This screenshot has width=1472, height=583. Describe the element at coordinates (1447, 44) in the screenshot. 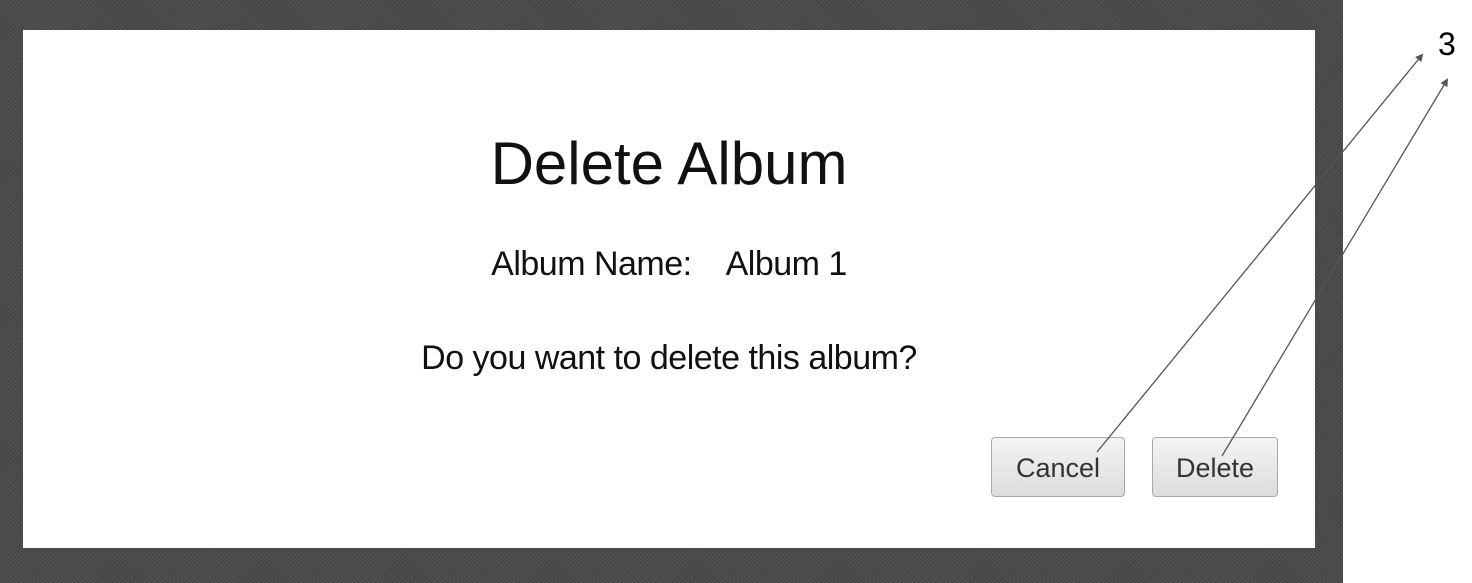

I see `annotation-number: 3` at that location.